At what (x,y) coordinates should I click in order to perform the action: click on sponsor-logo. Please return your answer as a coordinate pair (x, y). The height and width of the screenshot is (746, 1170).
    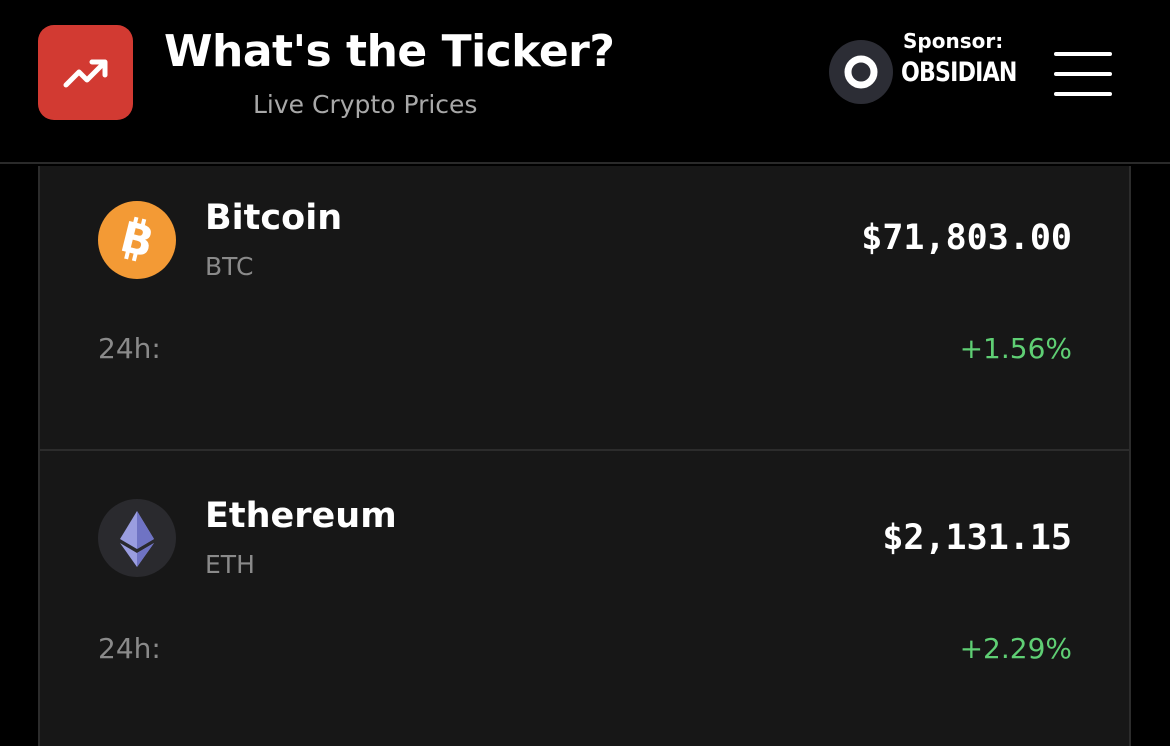
    Looking at the image, I should click on (861, 72).